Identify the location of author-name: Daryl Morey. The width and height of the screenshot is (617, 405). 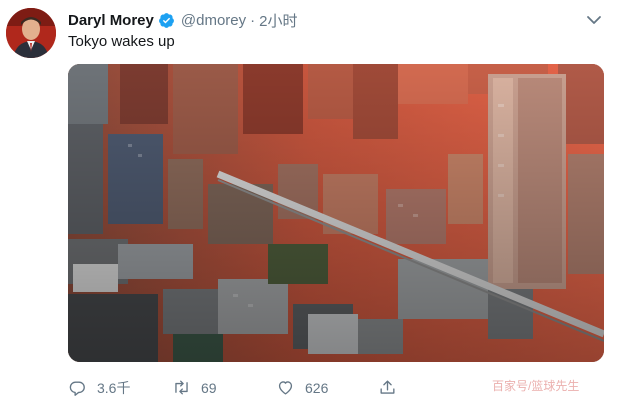
(111, 20).